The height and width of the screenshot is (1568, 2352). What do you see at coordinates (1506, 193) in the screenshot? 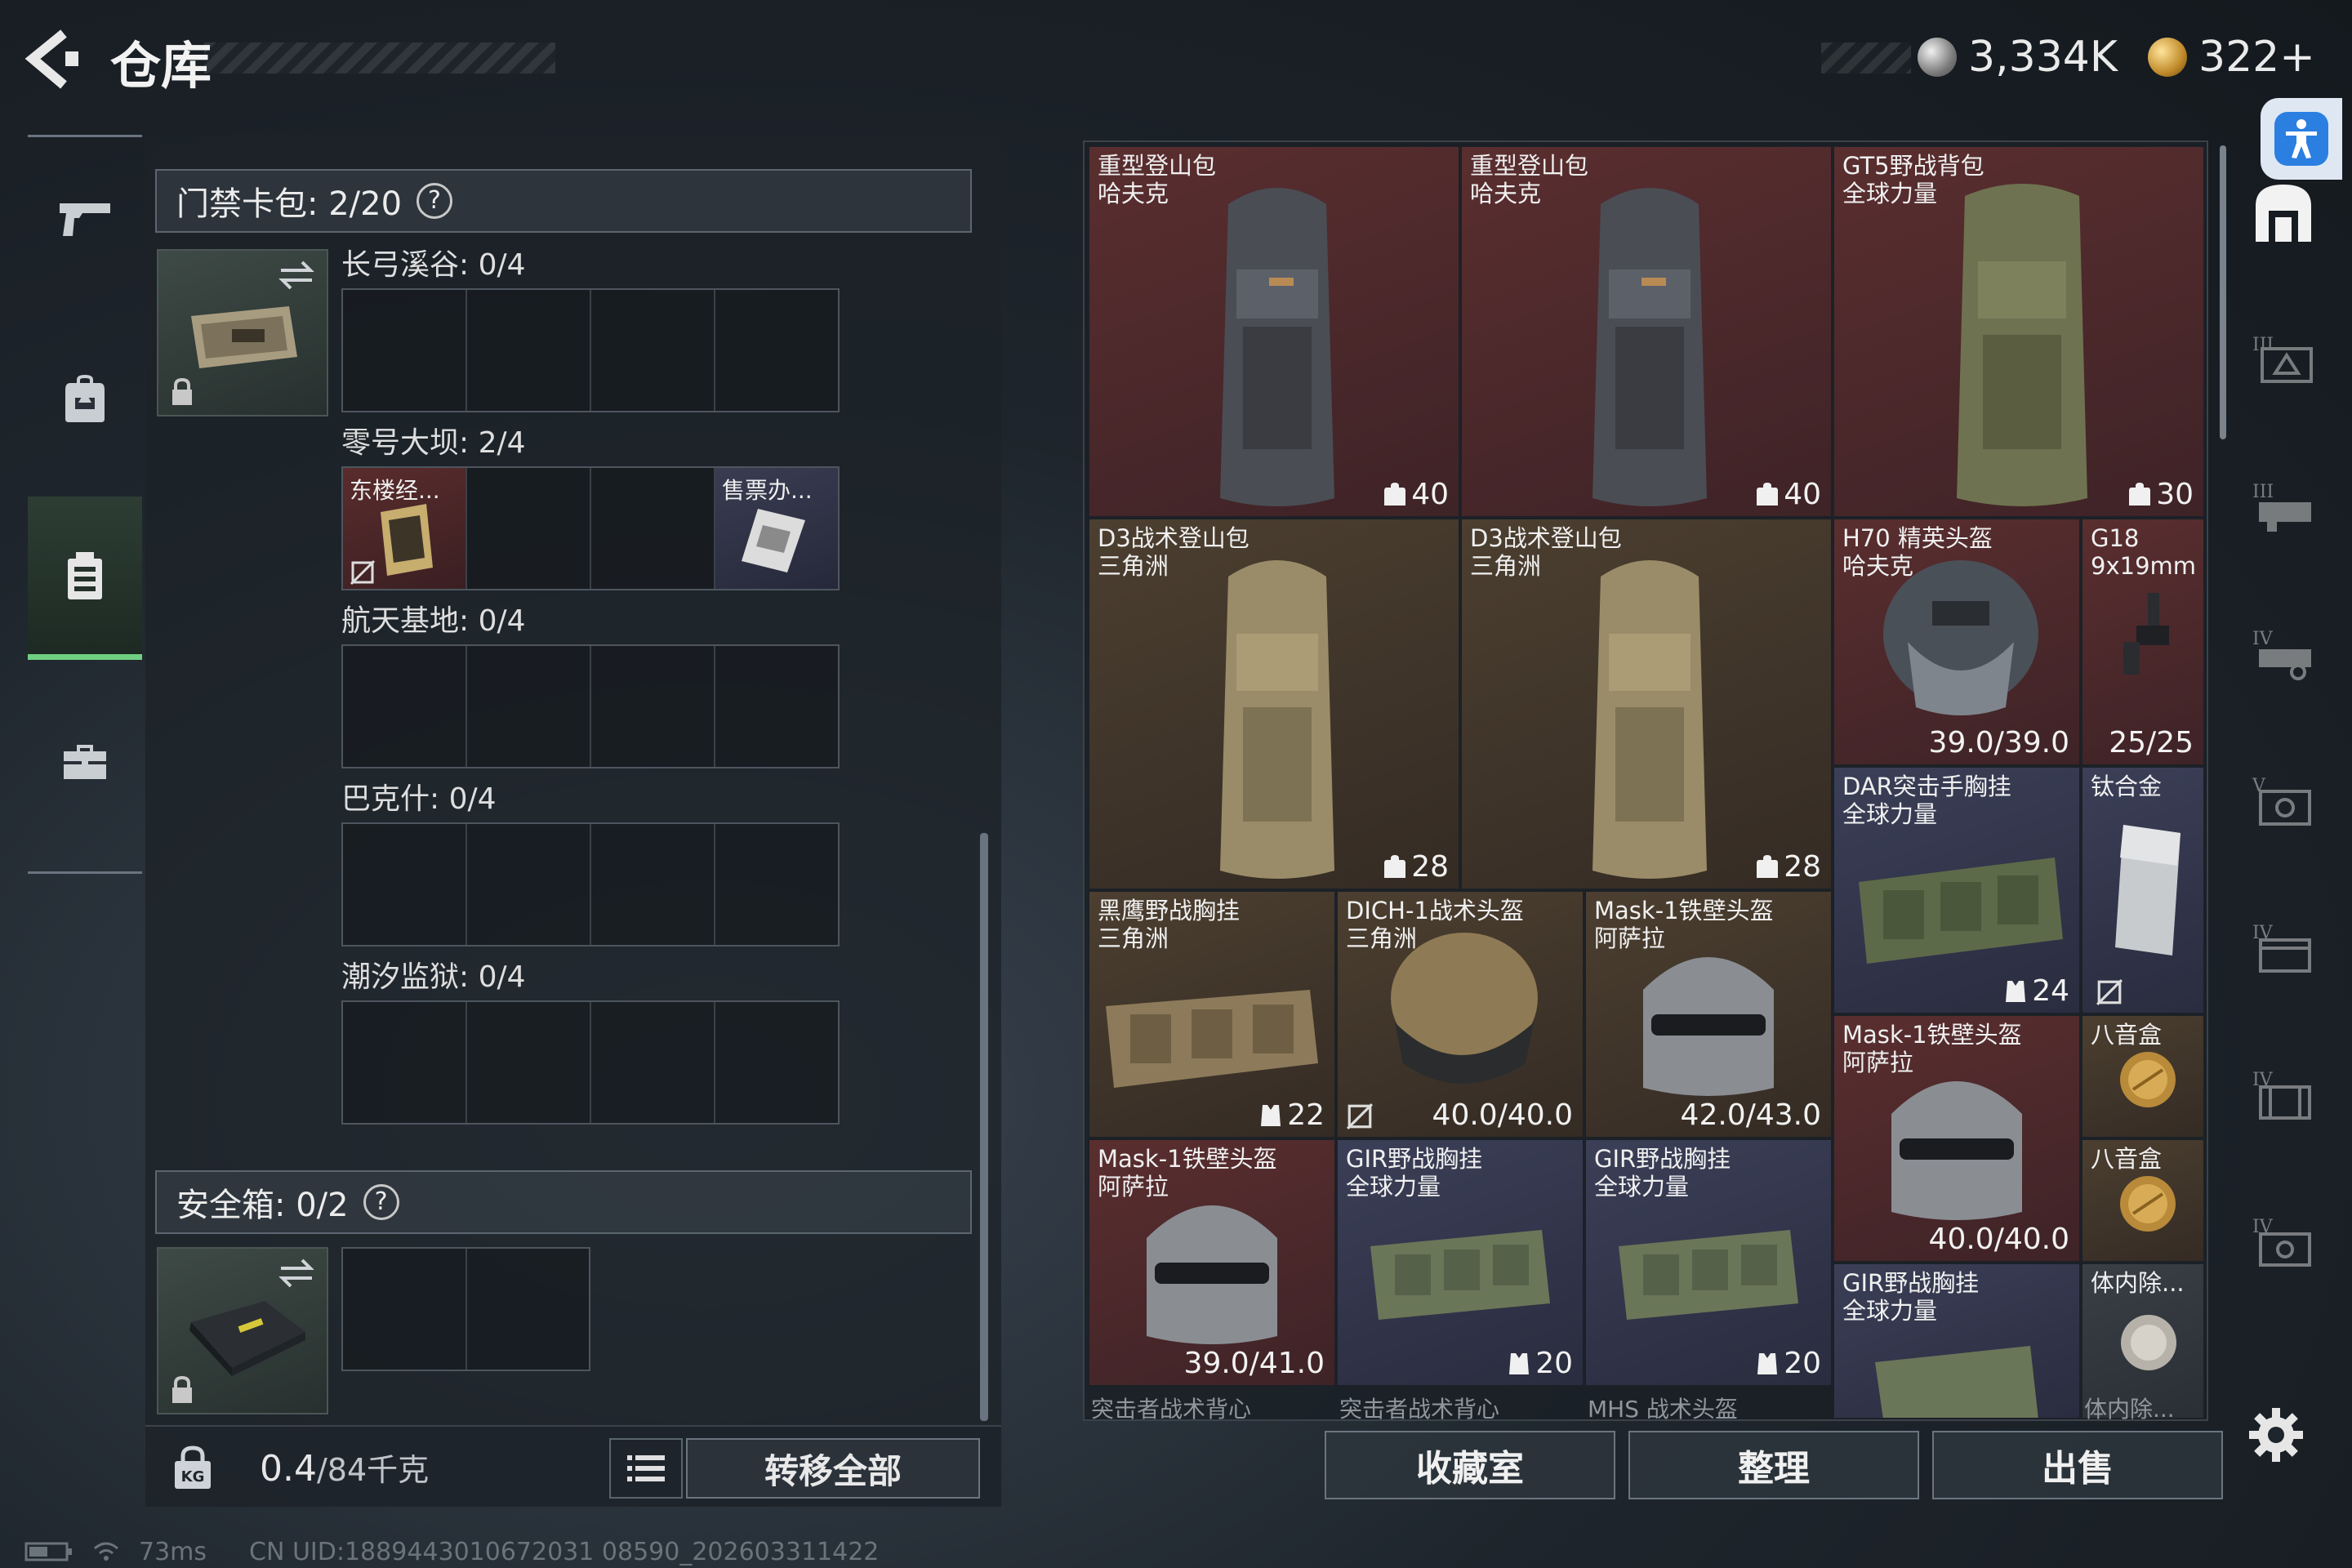
I see `item-brand: 哈夫克` at bounding box center [1506, 193].